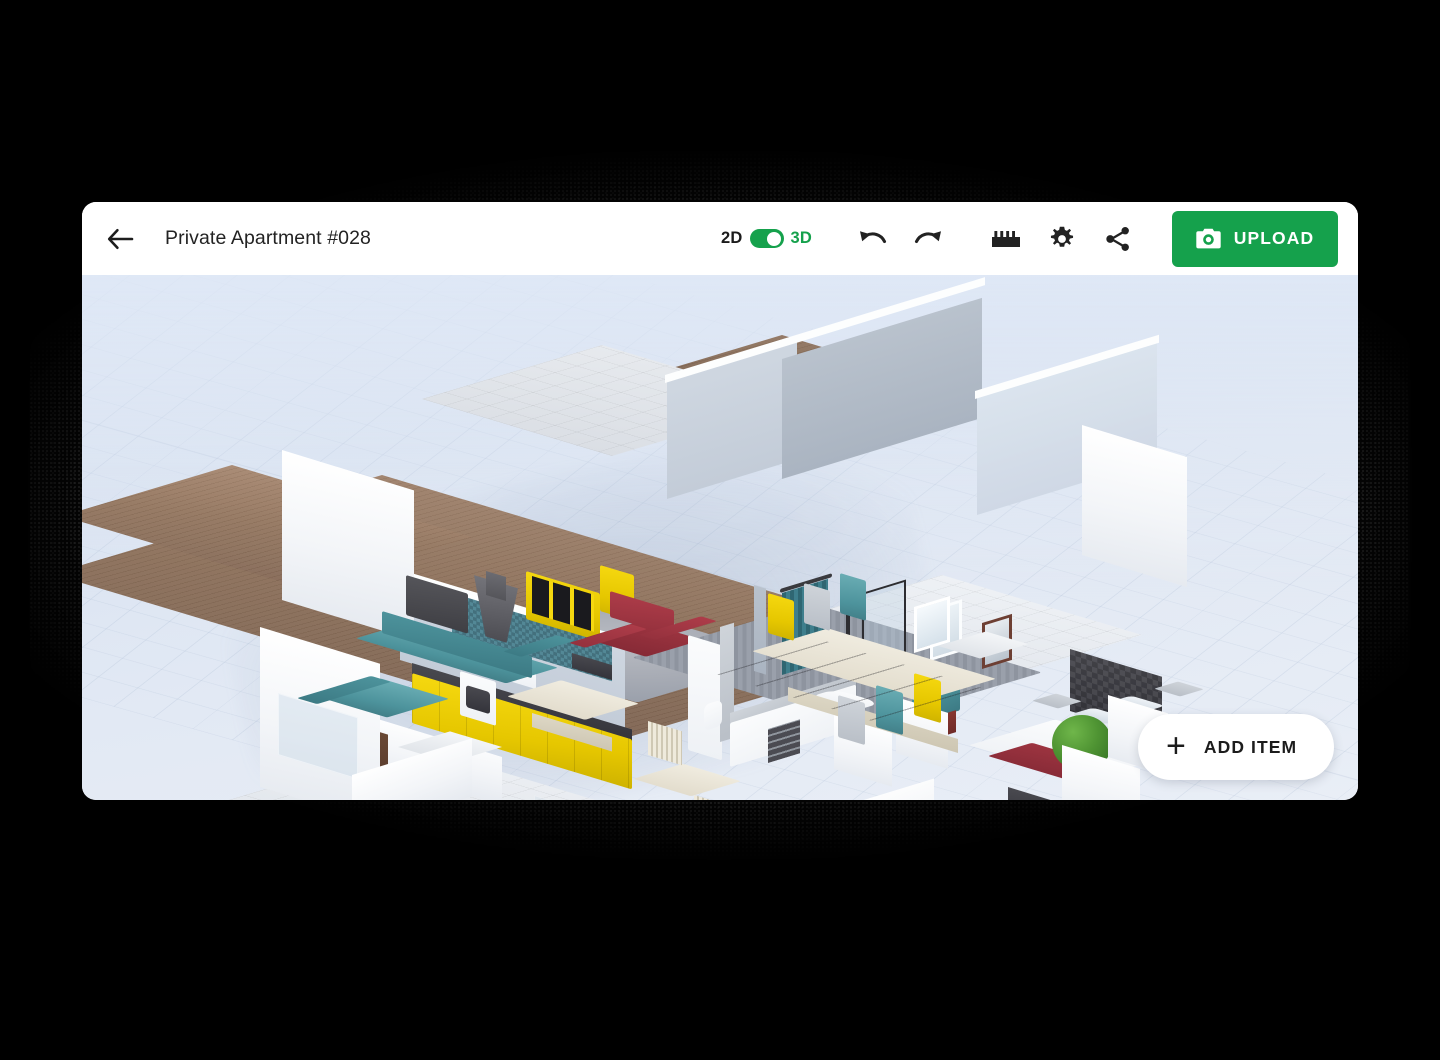 This screenshot has height=1060, width=1440. I want to click on add-item-button: + ADD ITEM, so click(1236, 747).